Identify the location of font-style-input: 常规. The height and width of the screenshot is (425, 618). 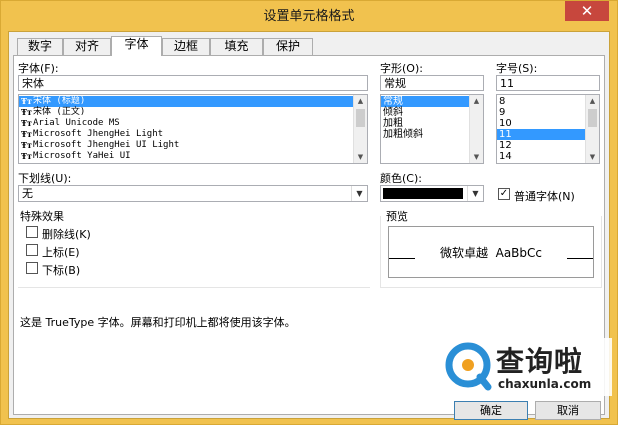
(432, 83).